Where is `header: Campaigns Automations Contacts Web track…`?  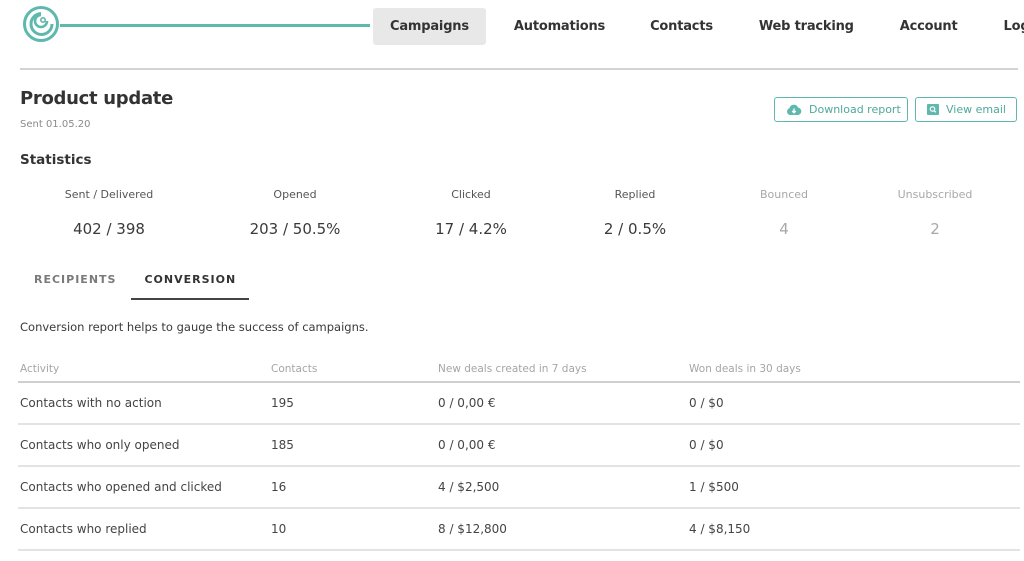
header: Campaigns Automations Contacts Web track… is located at coordinates (512, 35).